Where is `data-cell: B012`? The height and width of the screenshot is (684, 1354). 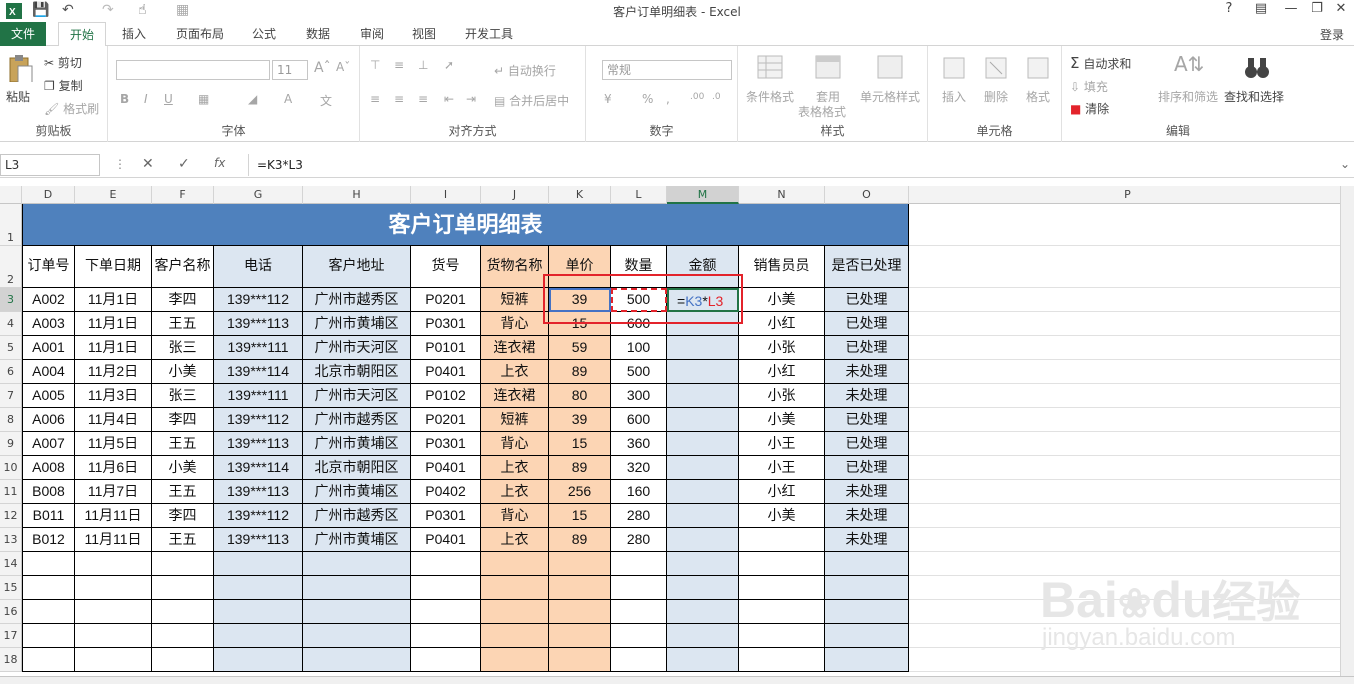 data-cell: B012 is located at coordinates (48, 540).